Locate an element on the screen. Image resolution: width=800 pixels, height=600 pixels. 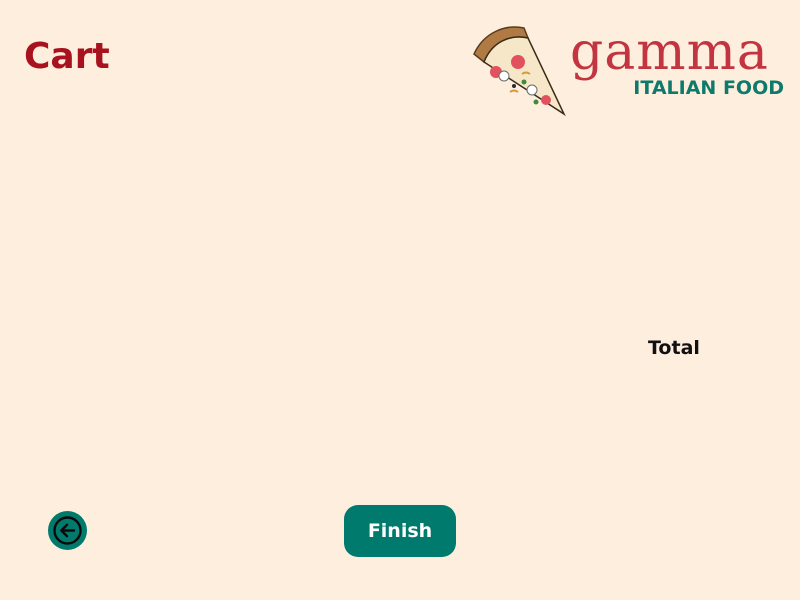
page-title: Cart is located at coordinates (67, 56).